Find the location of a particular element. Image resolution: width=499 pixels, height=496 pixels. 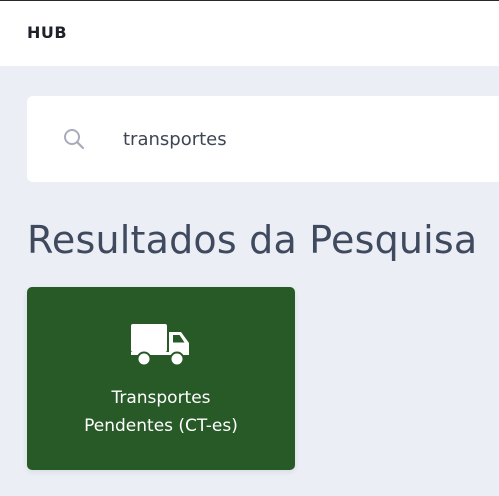

result-card-label-line2: Pendentes (CT-es) is located at coordinates (161, 426).